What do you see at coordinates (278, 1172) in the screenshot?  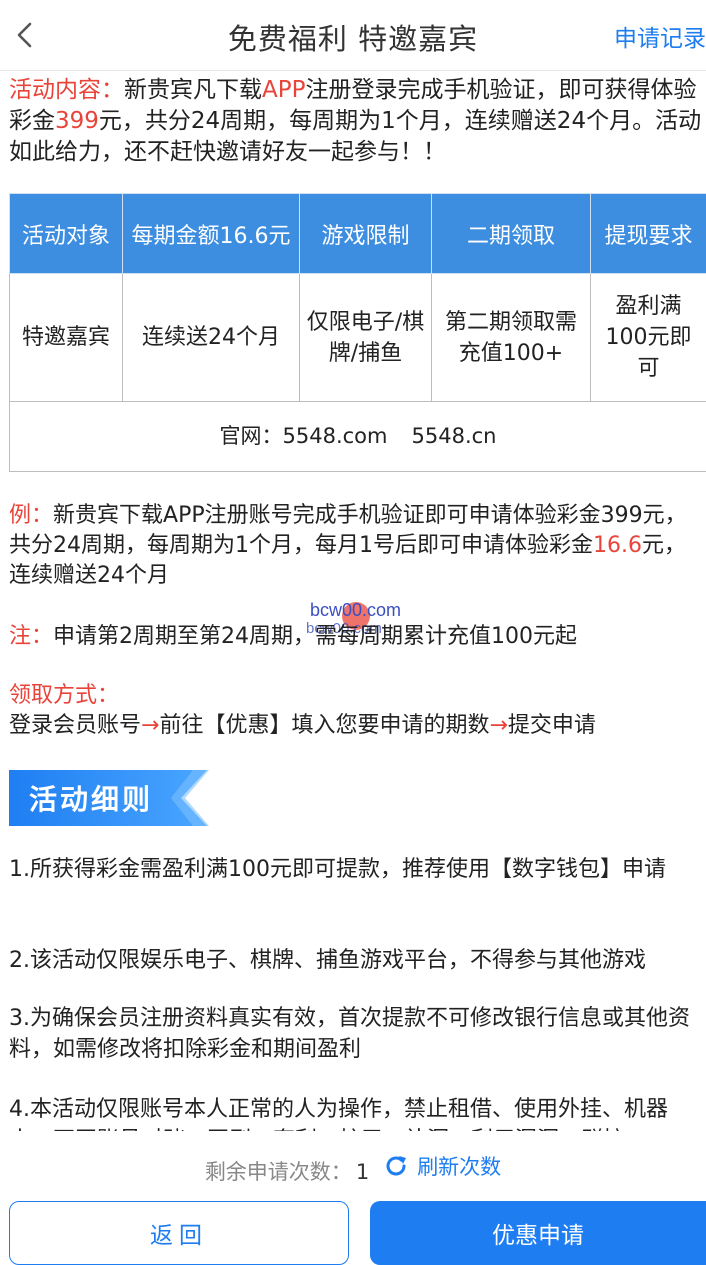 I see `remaining-label: 剩余申请次数：` at bounding box center [278, 1172].